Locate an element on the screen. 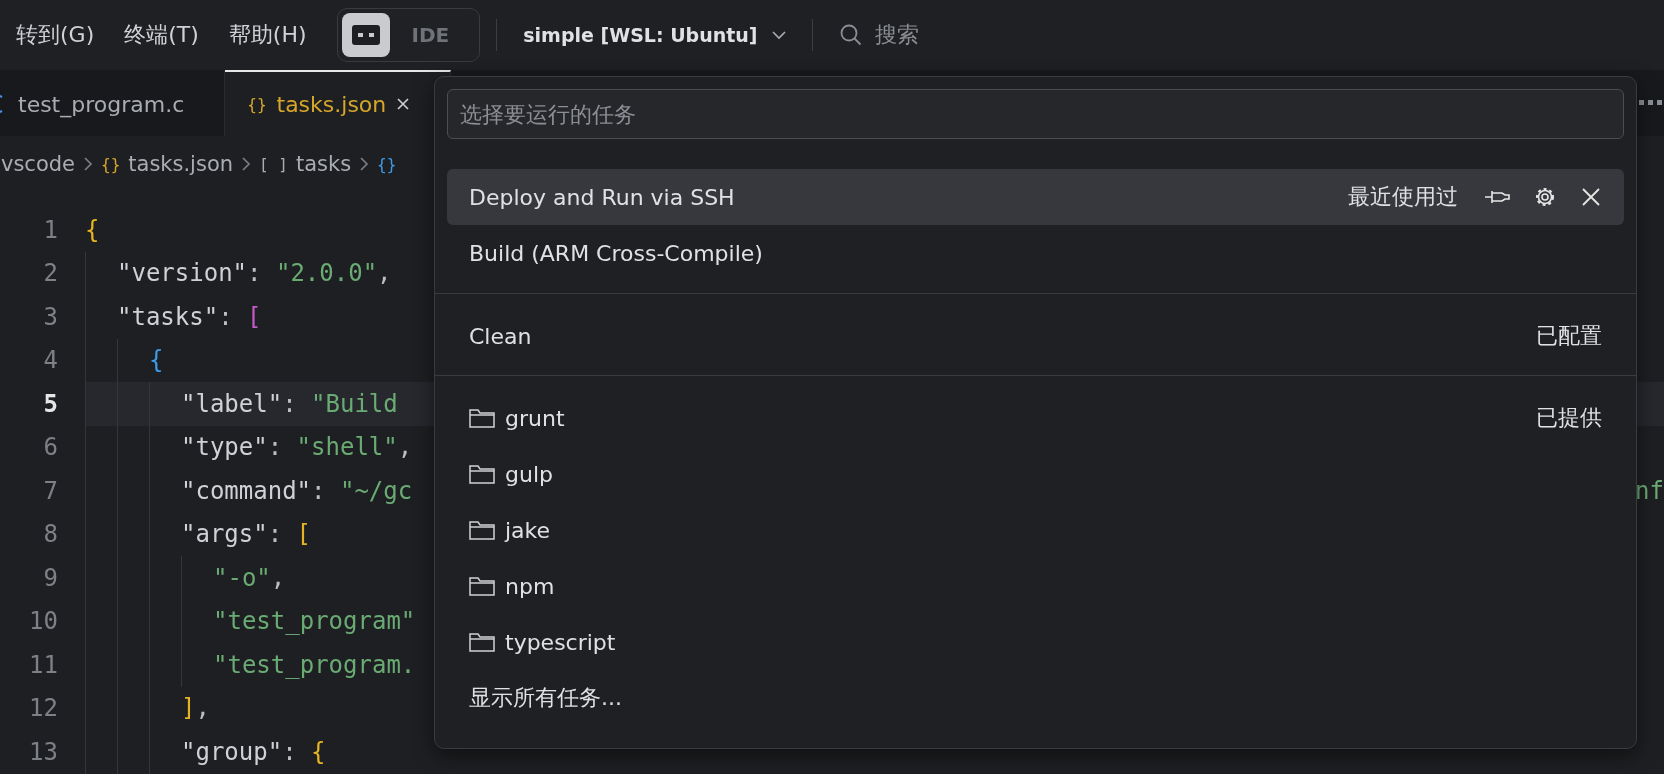  code-text: "command": "~/gc is located at coordinates (297, 490).